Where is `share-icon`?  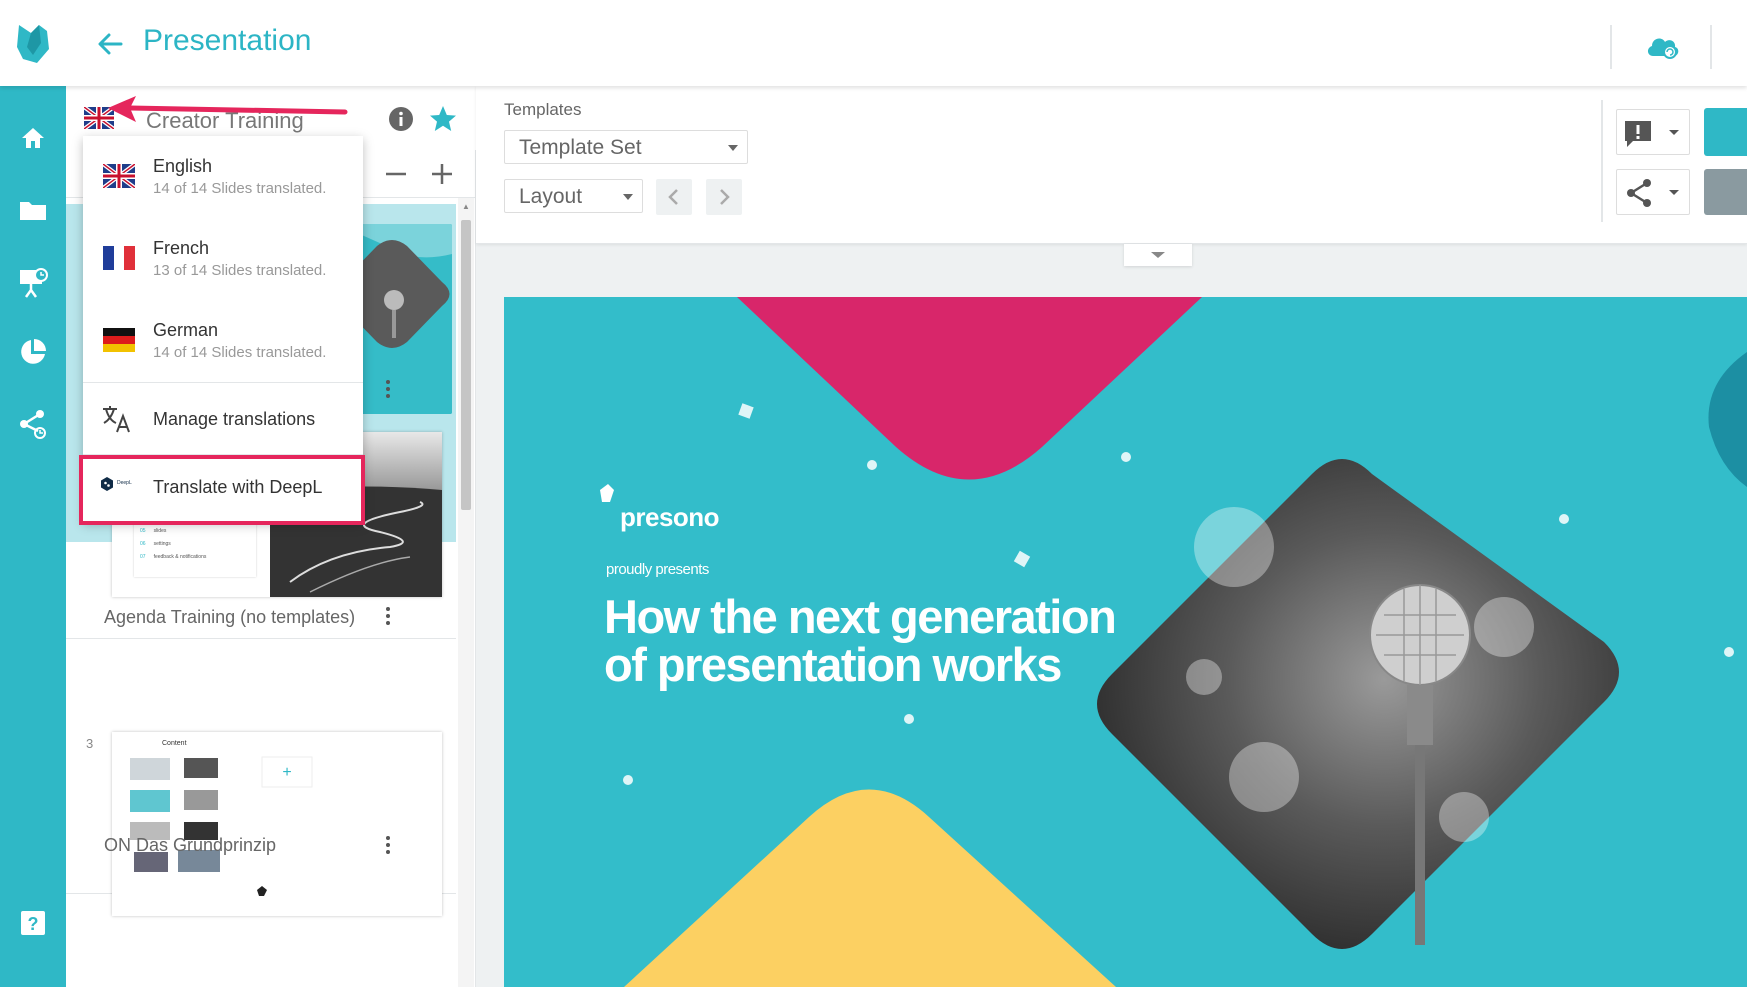 share-icon is located at coordinates (33, 424).